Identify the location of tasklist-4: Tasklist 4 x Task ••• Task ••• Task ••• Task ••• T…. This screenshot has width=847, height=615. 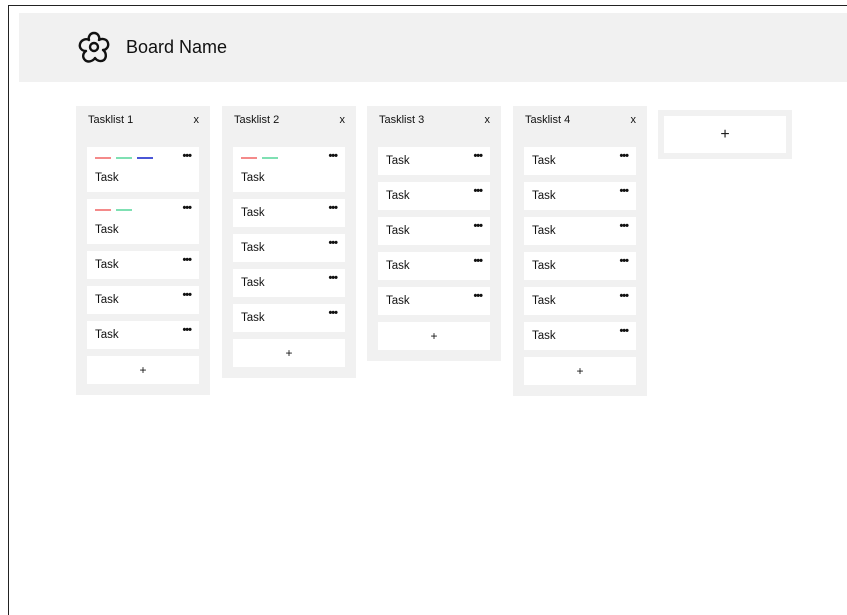
(580, 251).